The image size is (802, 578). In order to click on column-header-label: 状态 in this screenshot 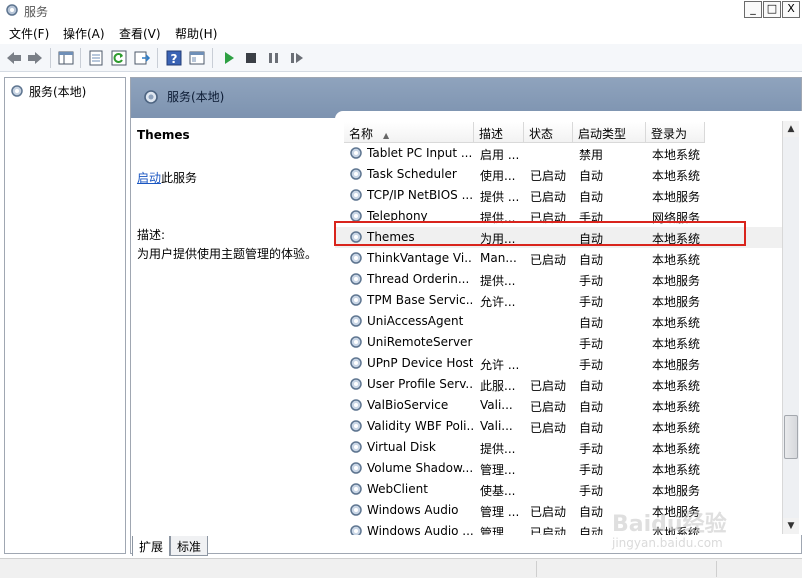, I will do `click(541, 134)`.